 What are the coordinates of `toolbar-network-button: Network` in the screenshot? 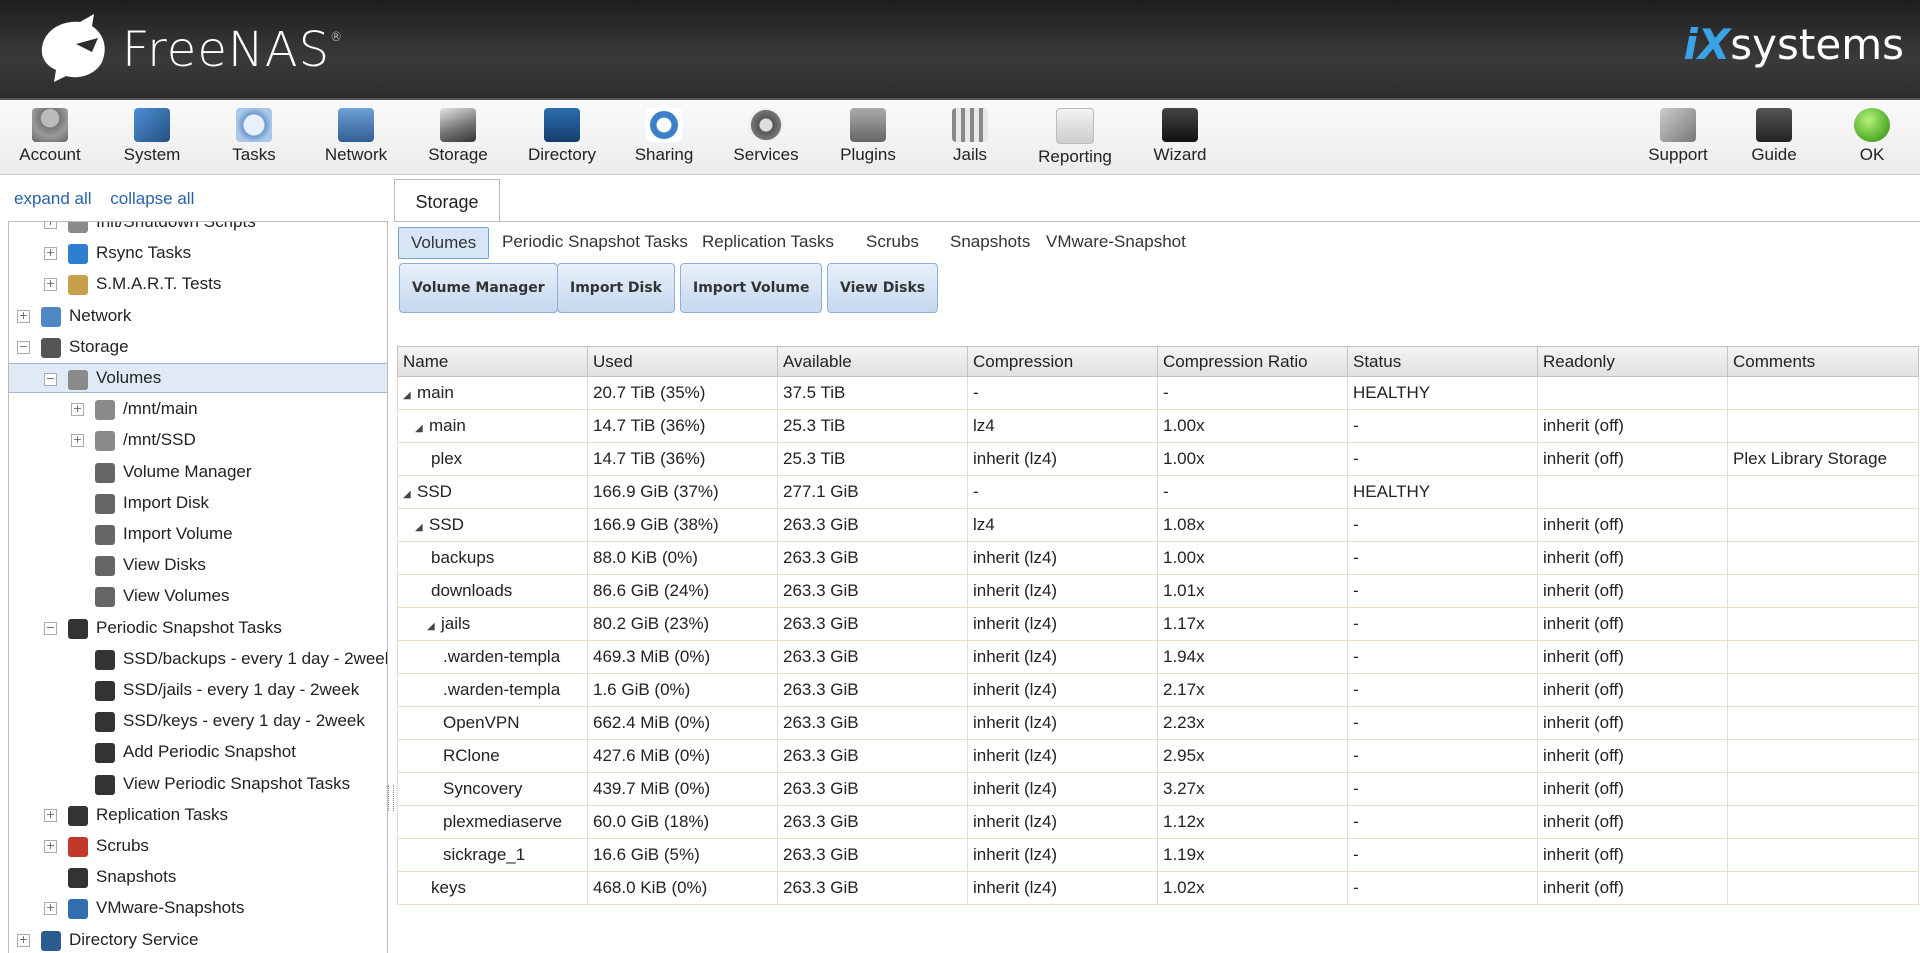 It's located at (356, 137).